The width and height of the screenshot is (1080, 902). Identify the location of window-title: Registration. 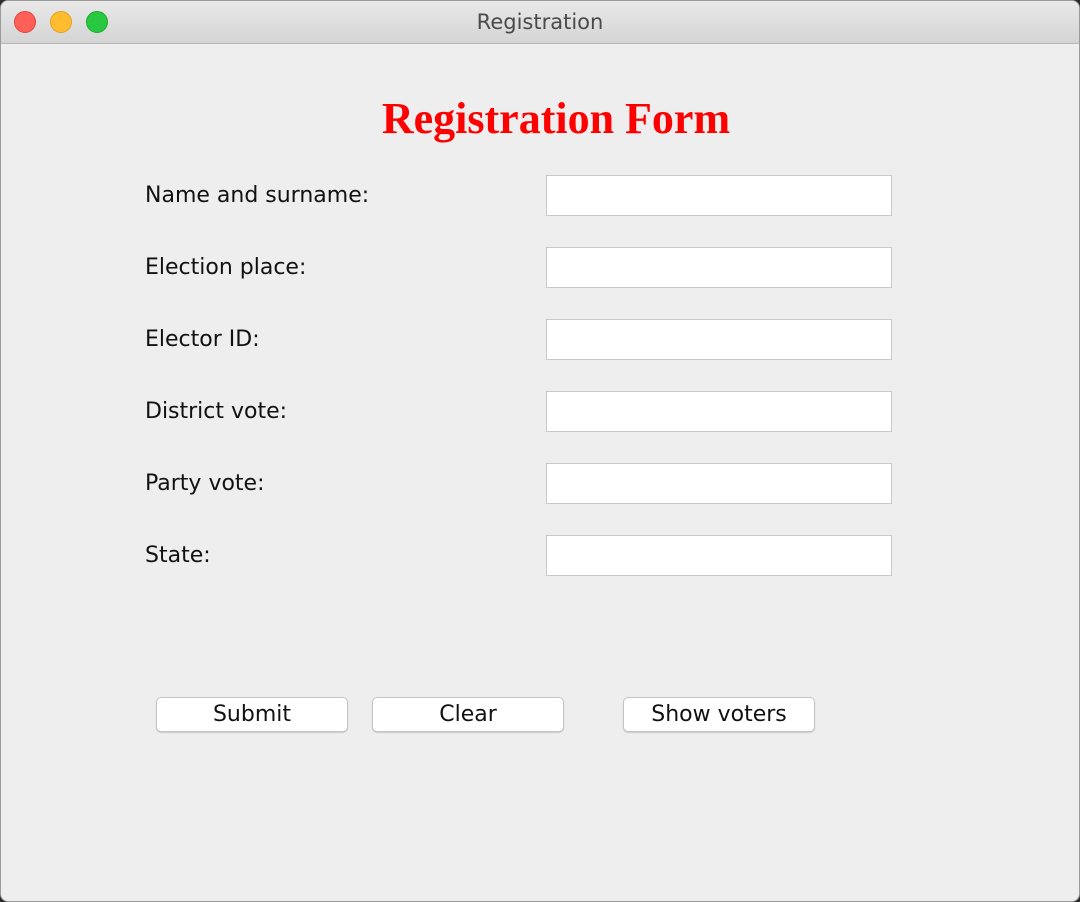
(540, 22).